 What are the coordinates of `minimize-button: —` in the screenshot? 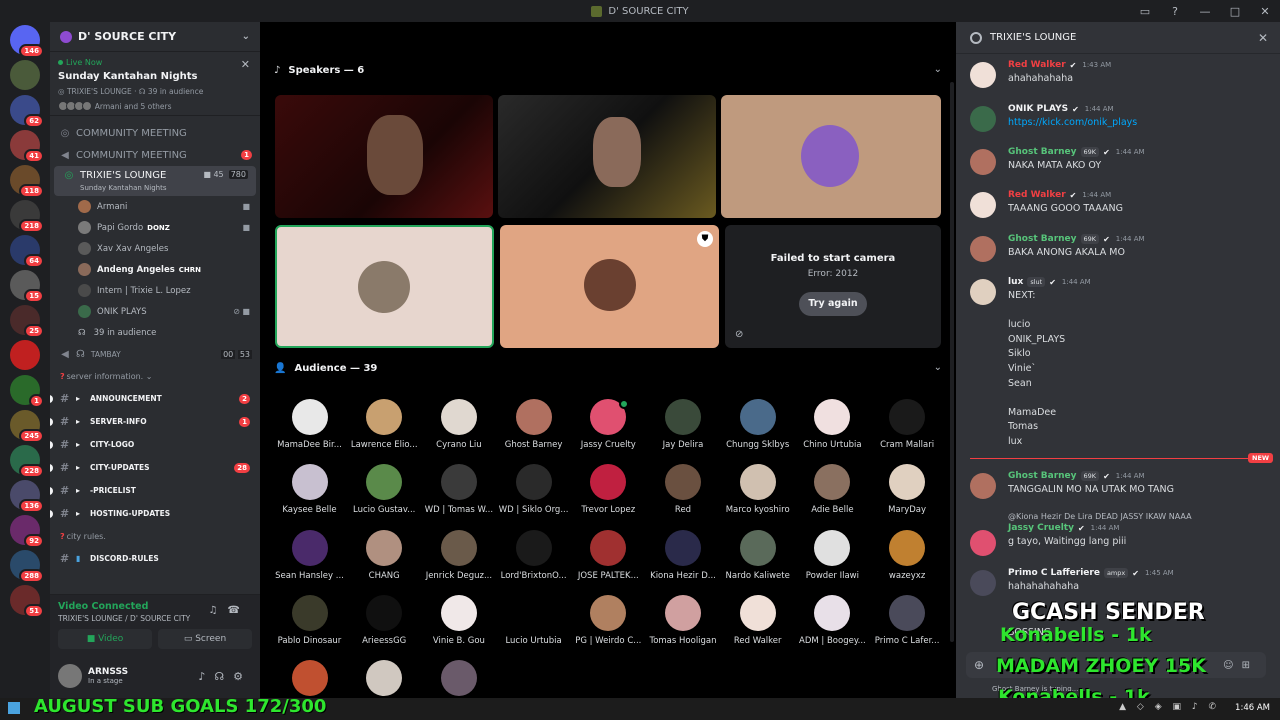 It's located at (1205, 11).